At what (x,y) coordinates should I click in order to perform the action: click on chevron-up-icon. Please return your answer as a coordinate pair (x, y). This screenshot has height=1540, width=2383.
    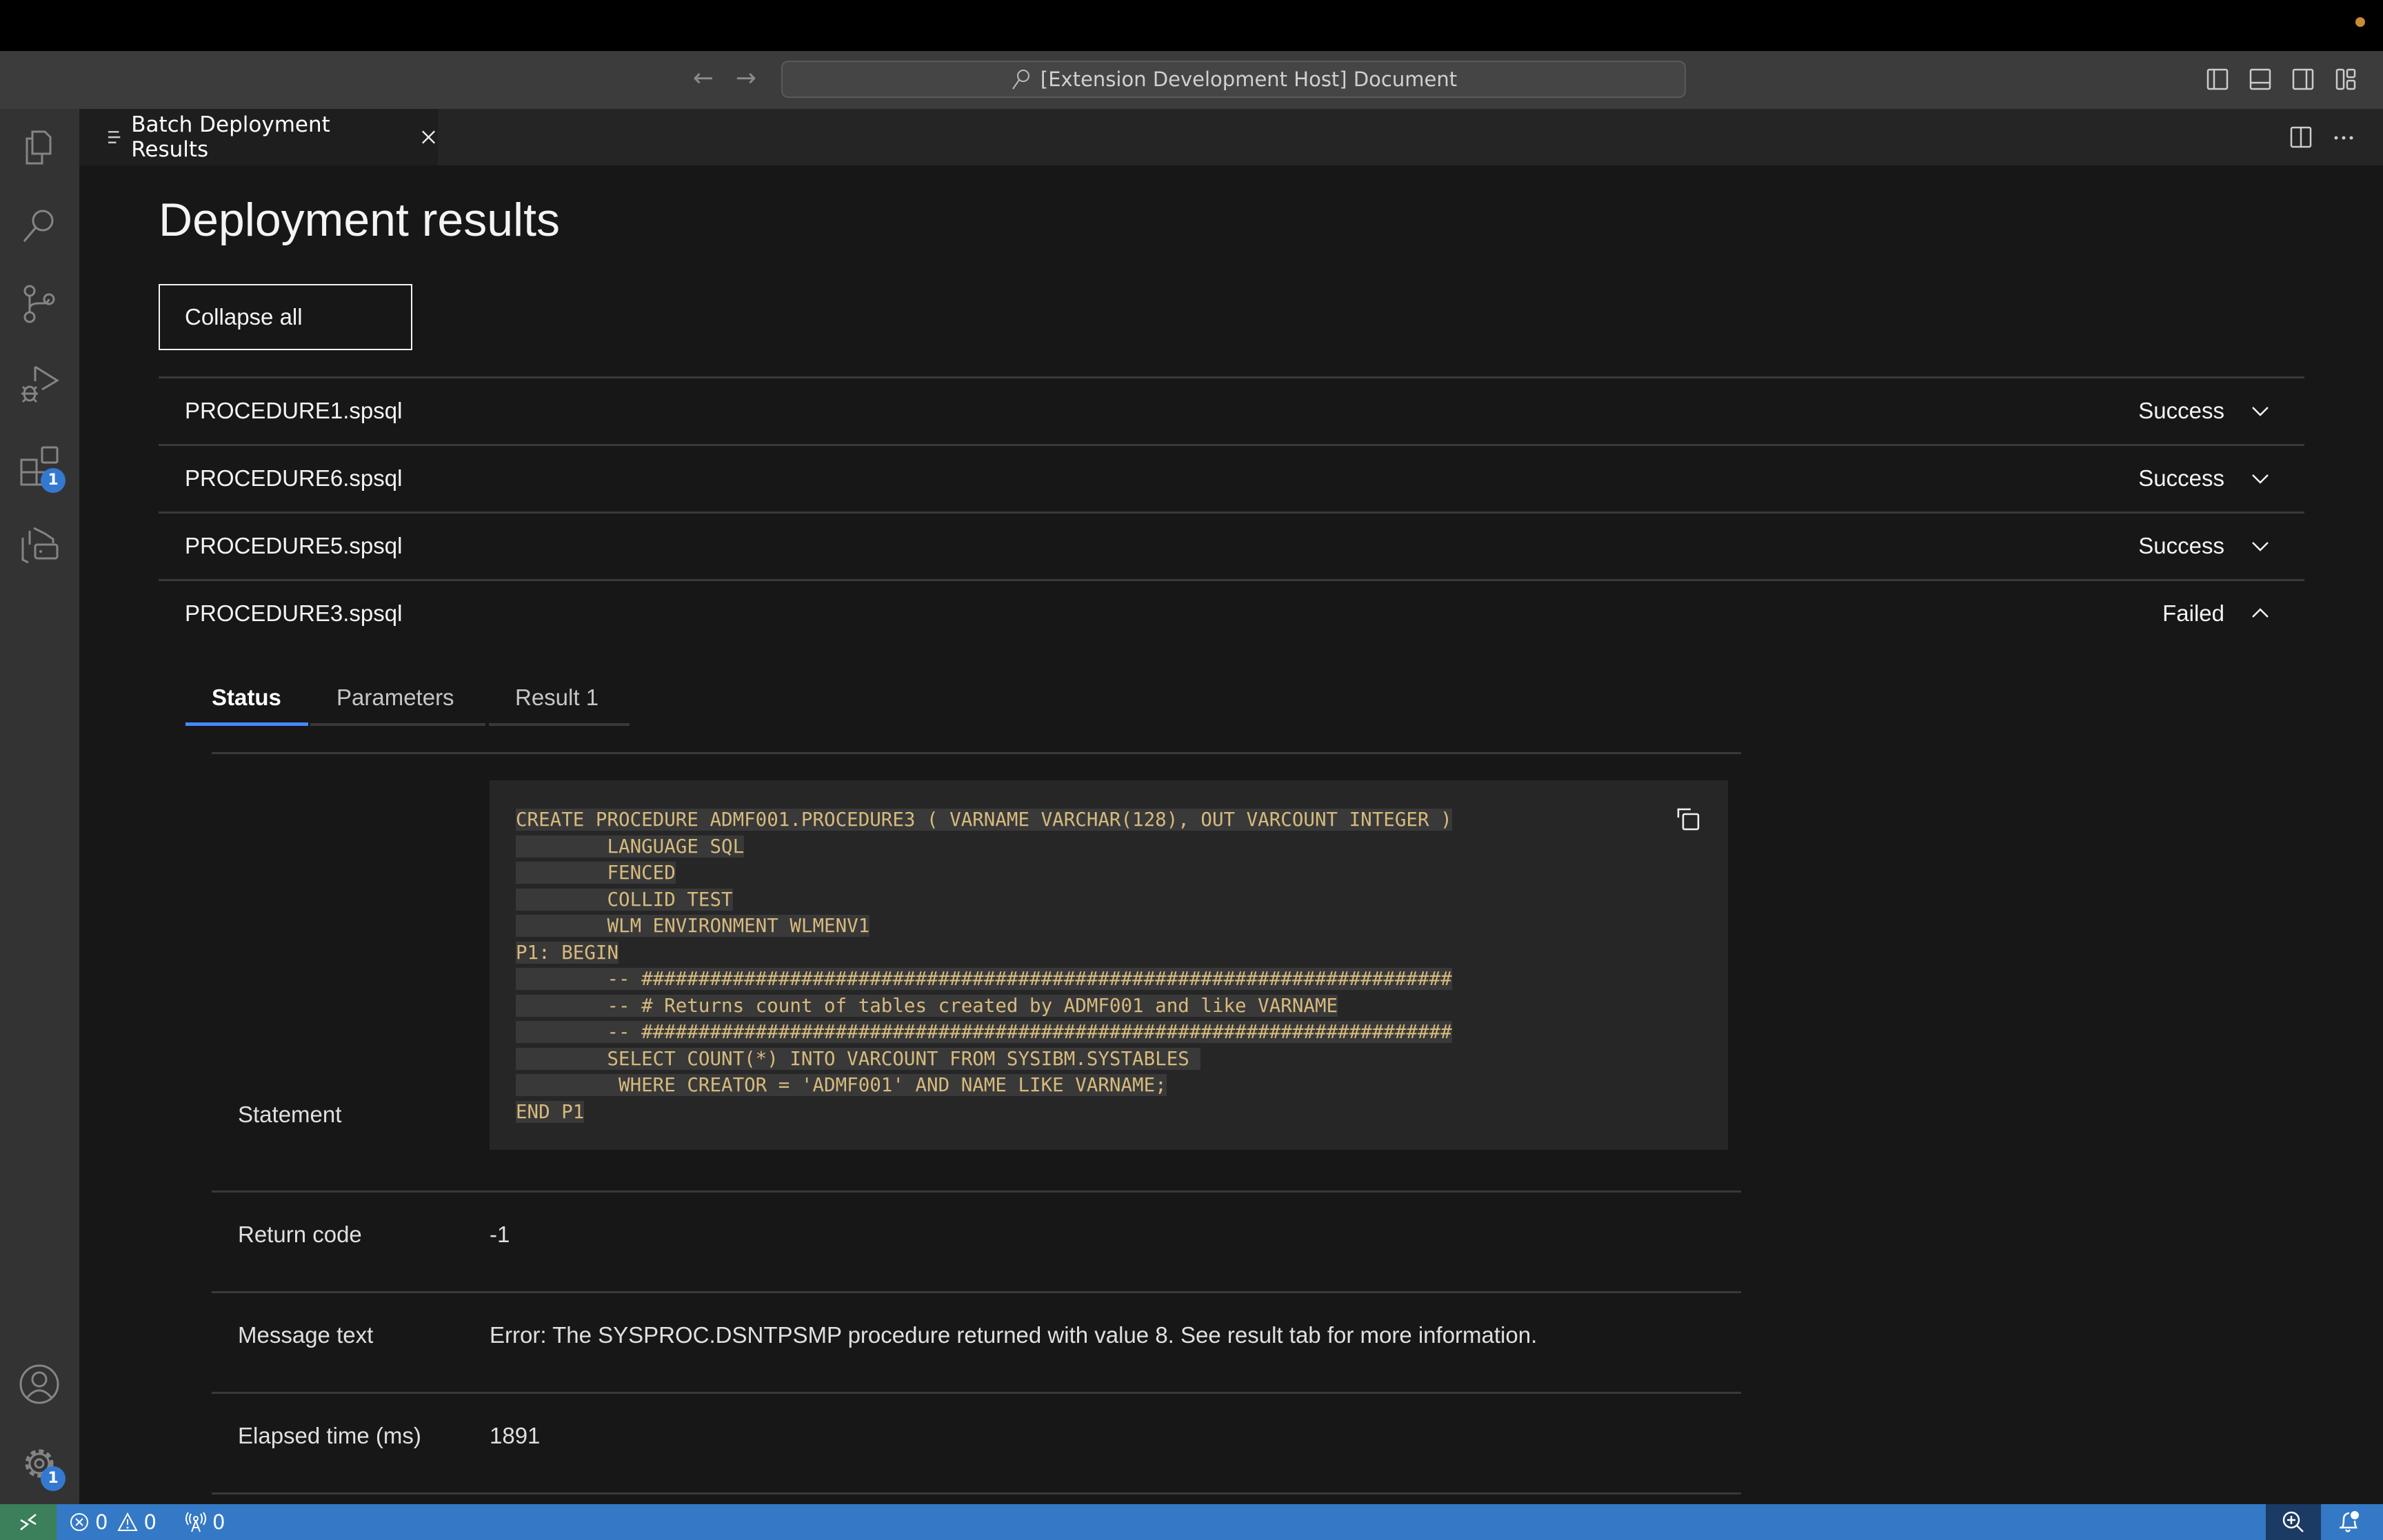
    Looking at the image, I should click on (2260, 613).